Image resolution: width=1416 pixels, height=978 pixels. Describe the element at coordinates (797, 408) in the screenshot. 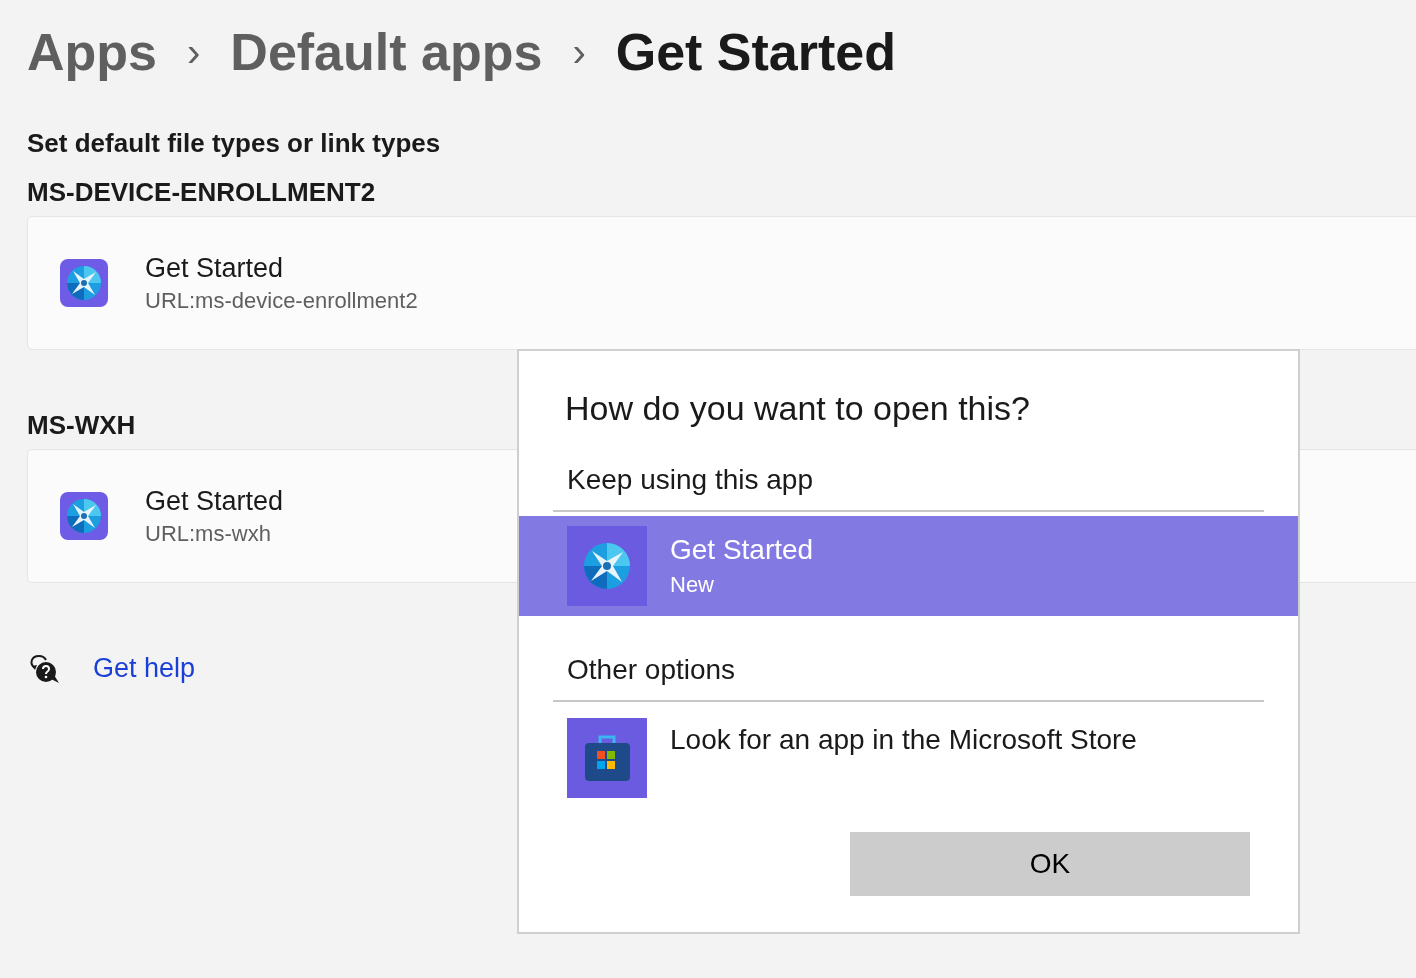

I see `dialog-title: How do you want to open this?` at that location.